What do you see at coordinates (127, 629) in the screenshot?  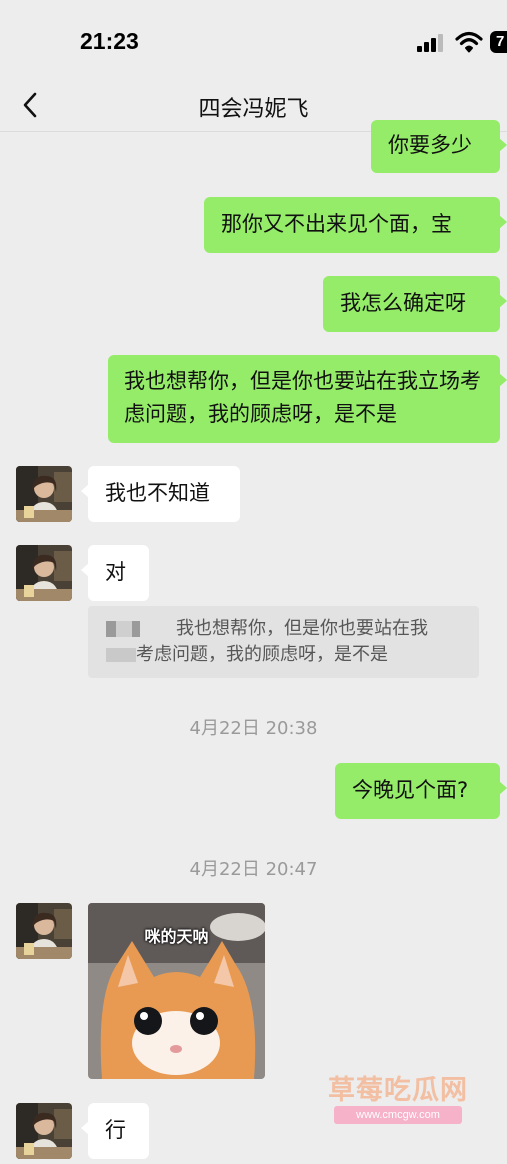 I see `quote-sender-redacted` at bounding box center [127, 629].